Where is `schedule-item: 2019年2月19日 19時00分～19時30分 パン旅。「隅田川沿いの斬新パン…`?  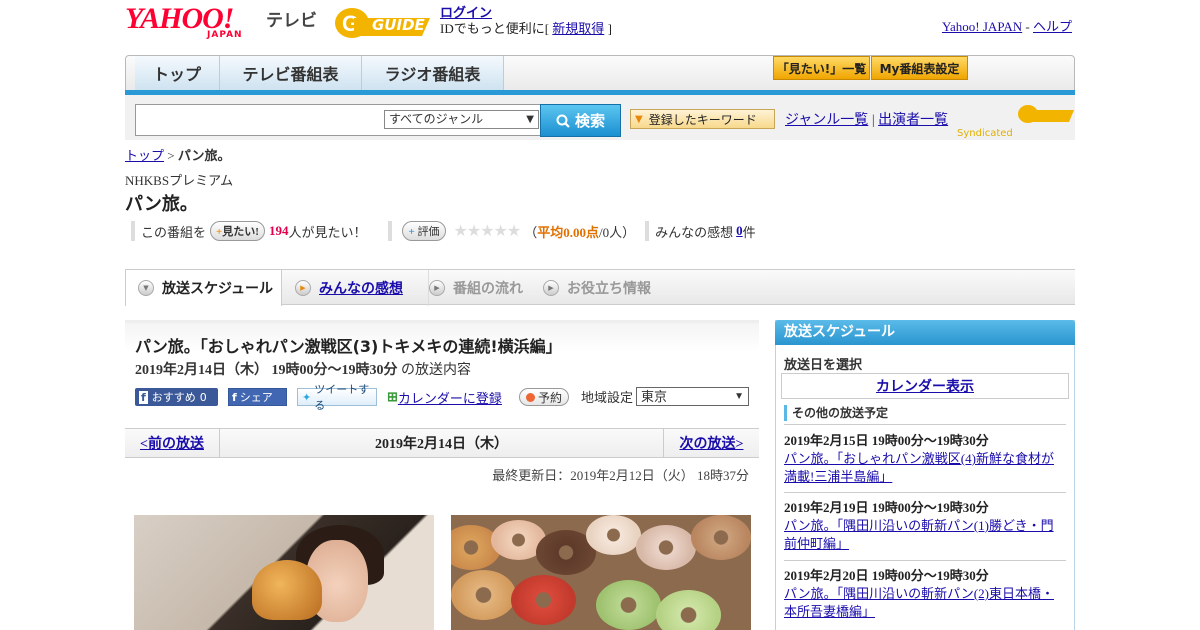 schedule-item: 2019年2月19日 19時00分～19時30分 パン旅。「隅田川沿いの斬新パン… is located at coordinates (925, 525).